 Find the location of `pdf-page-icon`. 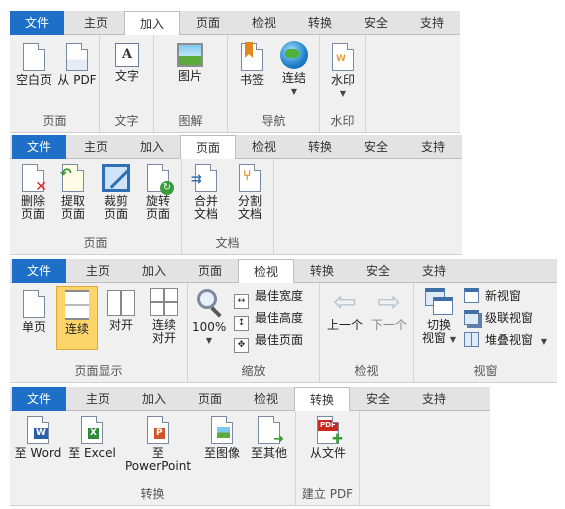

pdf-page-icon is located at coordinates (77, 57).